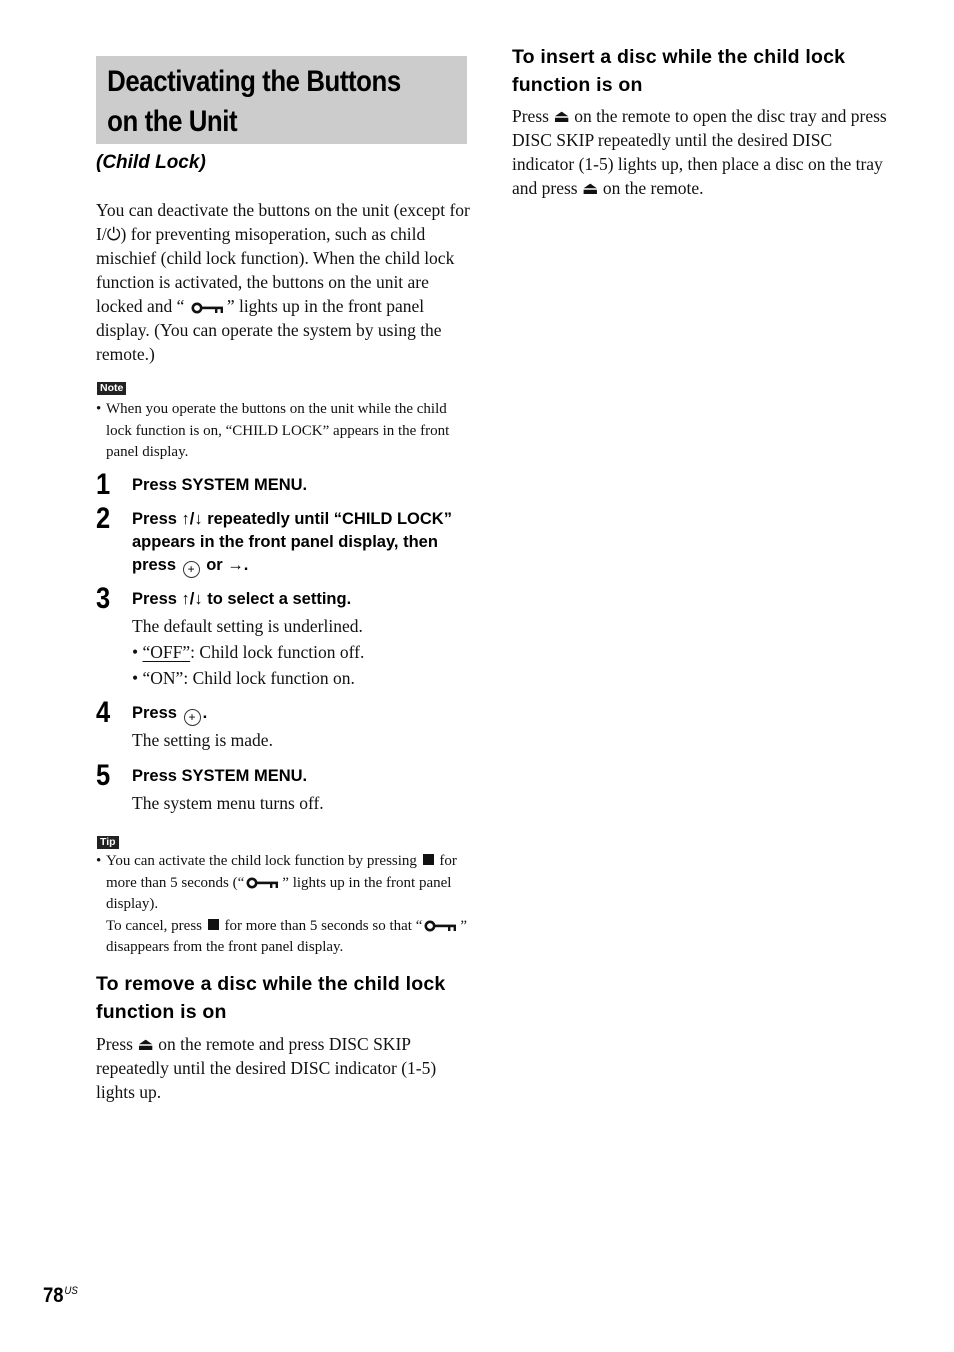  Describe the element at coordinates (172, 121) in the screenshot. I see `page-title-line2: on the Unit` at that location.